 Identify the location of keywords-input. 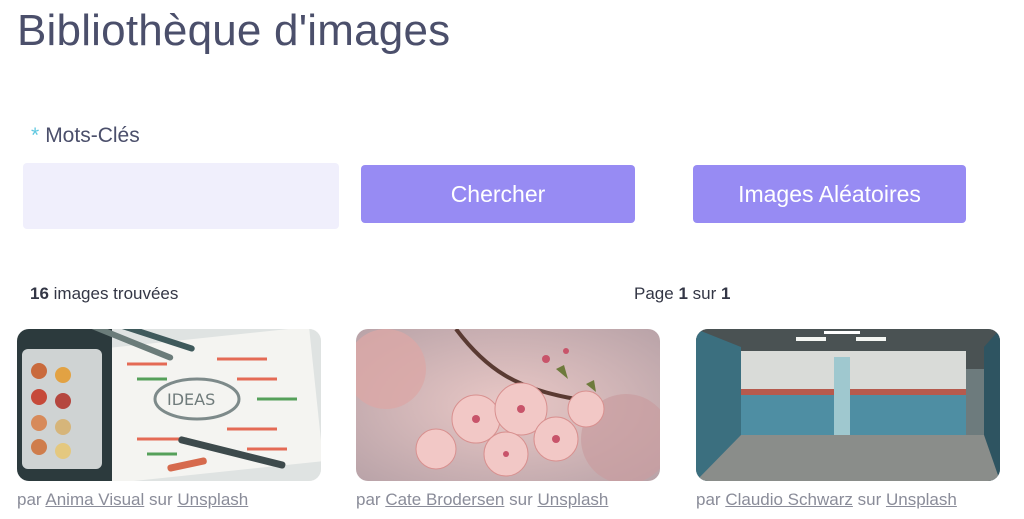
(181, 196).